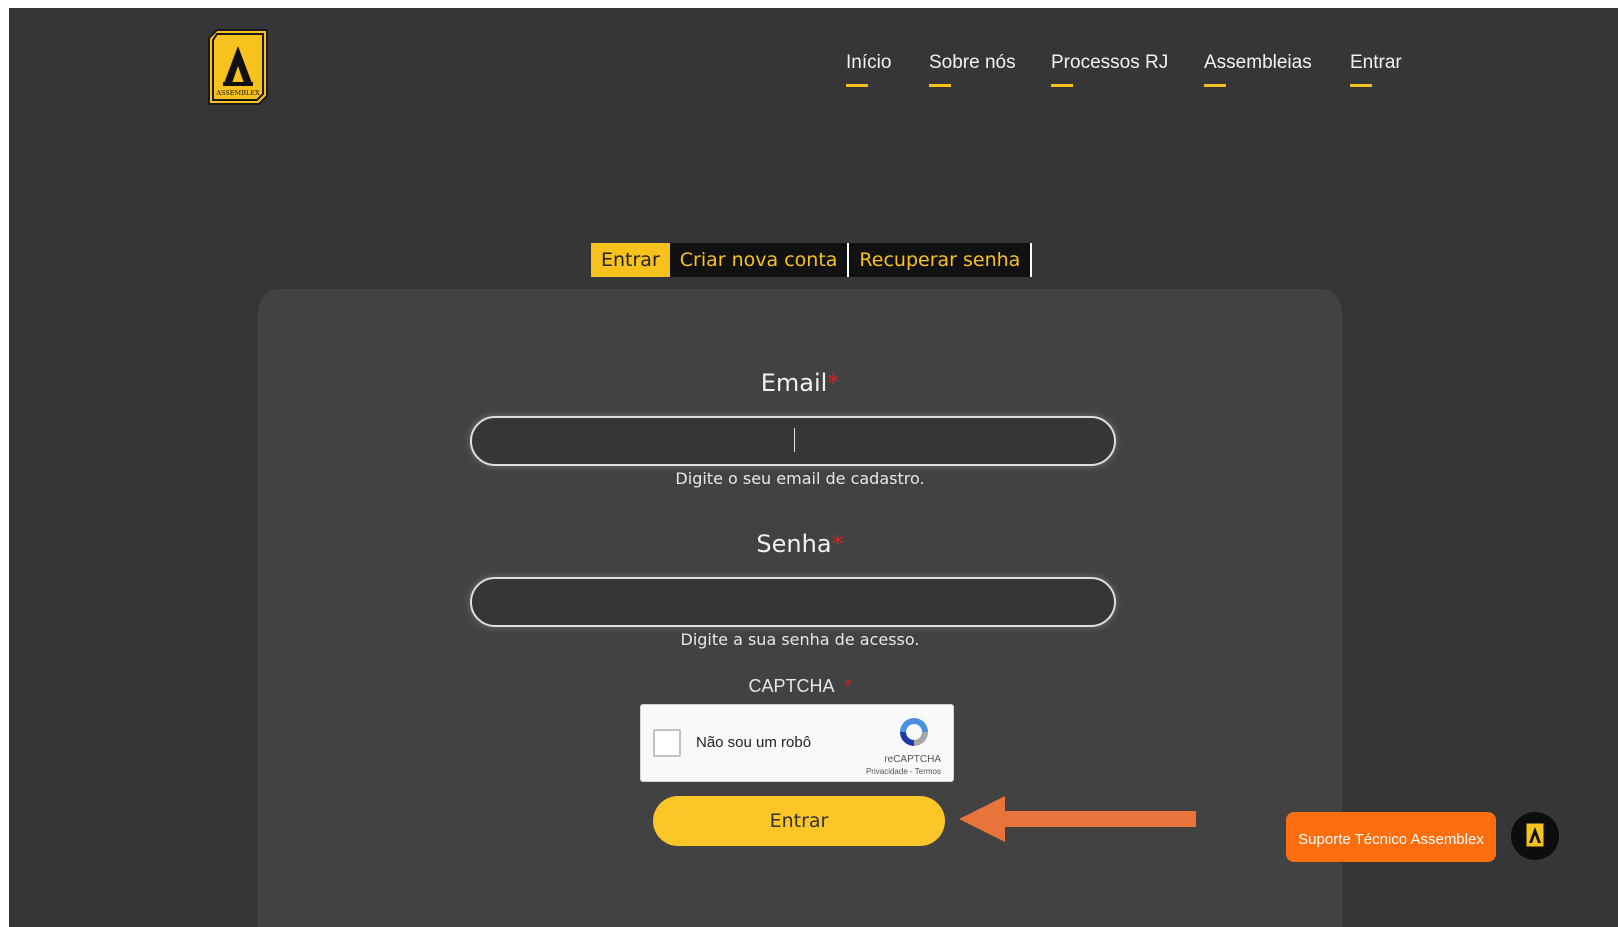 The image size is (1618, 927). What do you see at coordinates (869, 62) in the screenshot?
I see `nav-item-label: Início` at bounding box center [869, 62].